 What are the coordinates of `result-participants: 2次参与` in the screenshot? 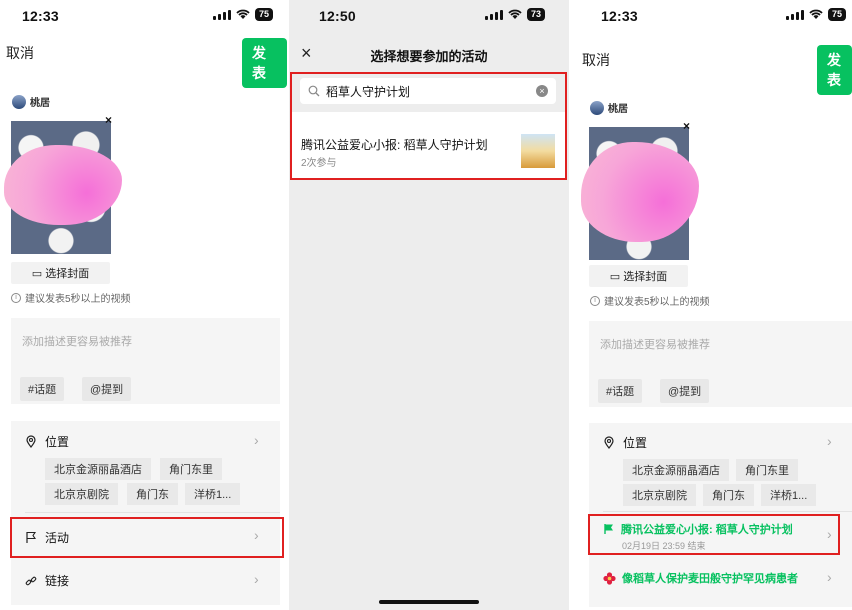 It's located at (319, 163).